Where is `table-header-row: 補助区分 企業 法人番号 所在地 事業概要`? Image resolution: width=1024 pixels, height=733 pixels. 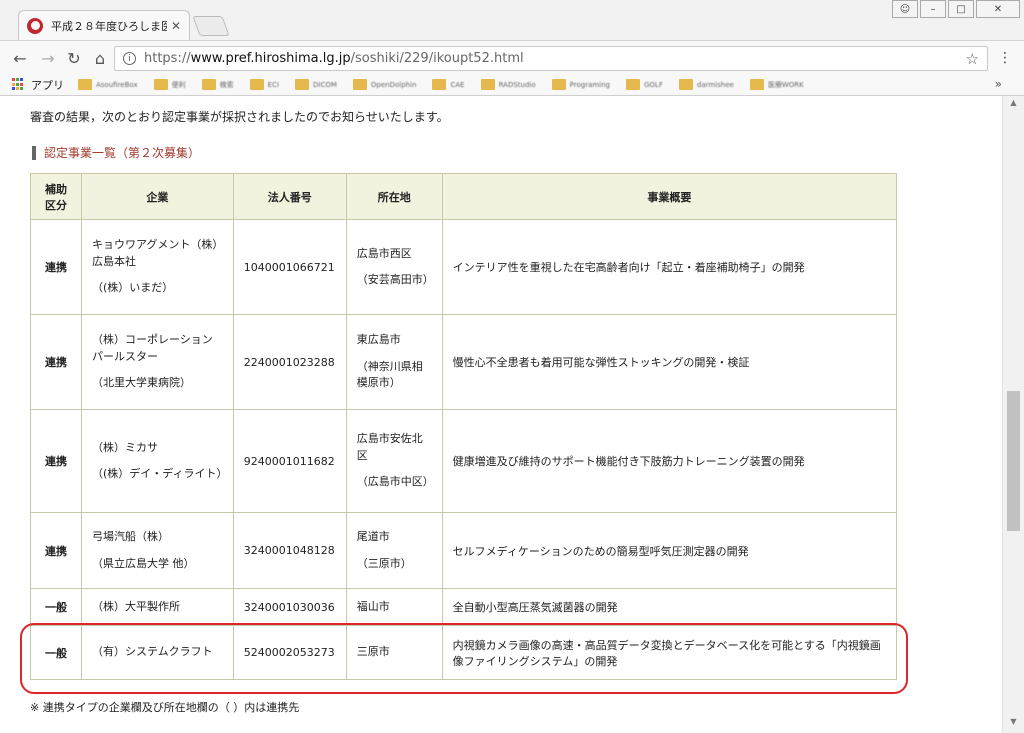 table-header-row: 補助区分 企業 法人番号 所在地 事業概要 is located at coordinates (464, 196).